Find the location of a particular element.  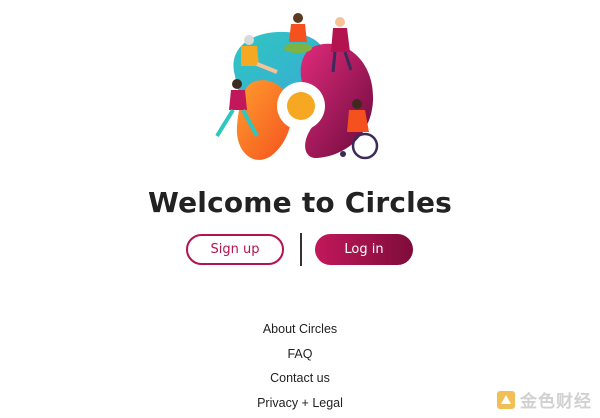

watermark-text: 金色财经 is located at coordinates (556, 402).